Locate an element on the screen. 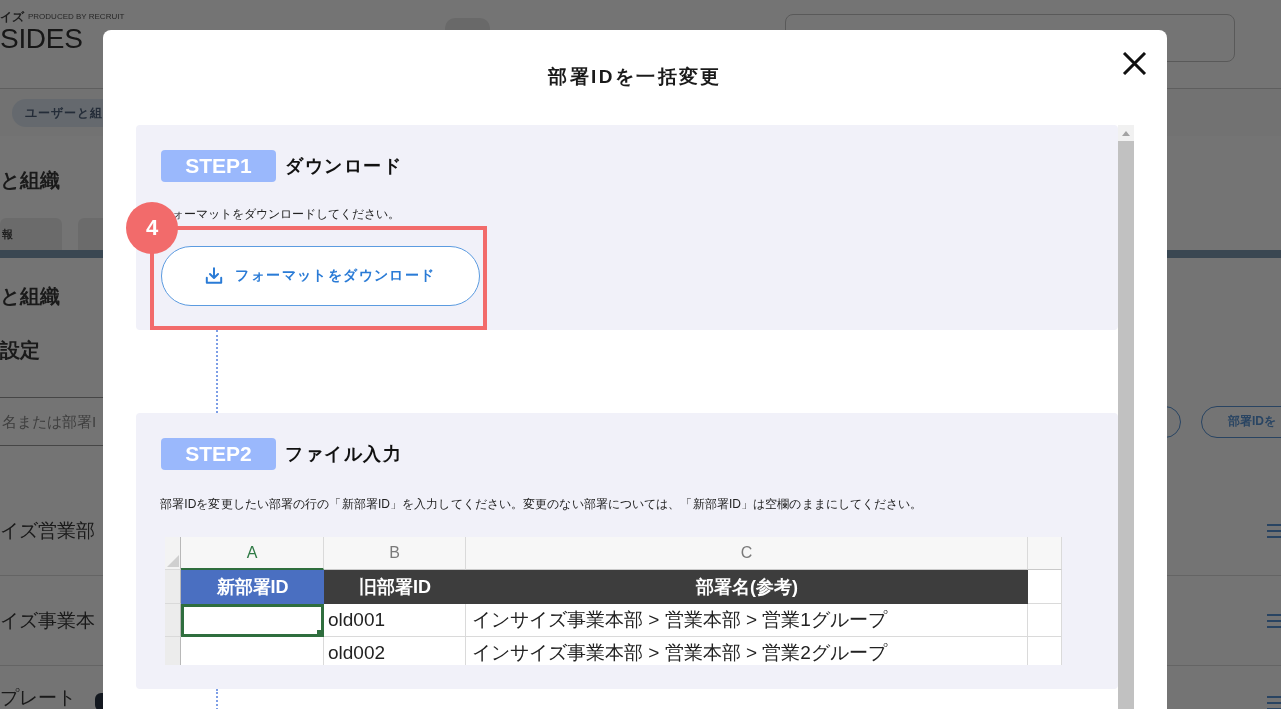 The height and width of the screenshot is (709, 1281). logo-text: イズ is located at coordinates (12, 16).